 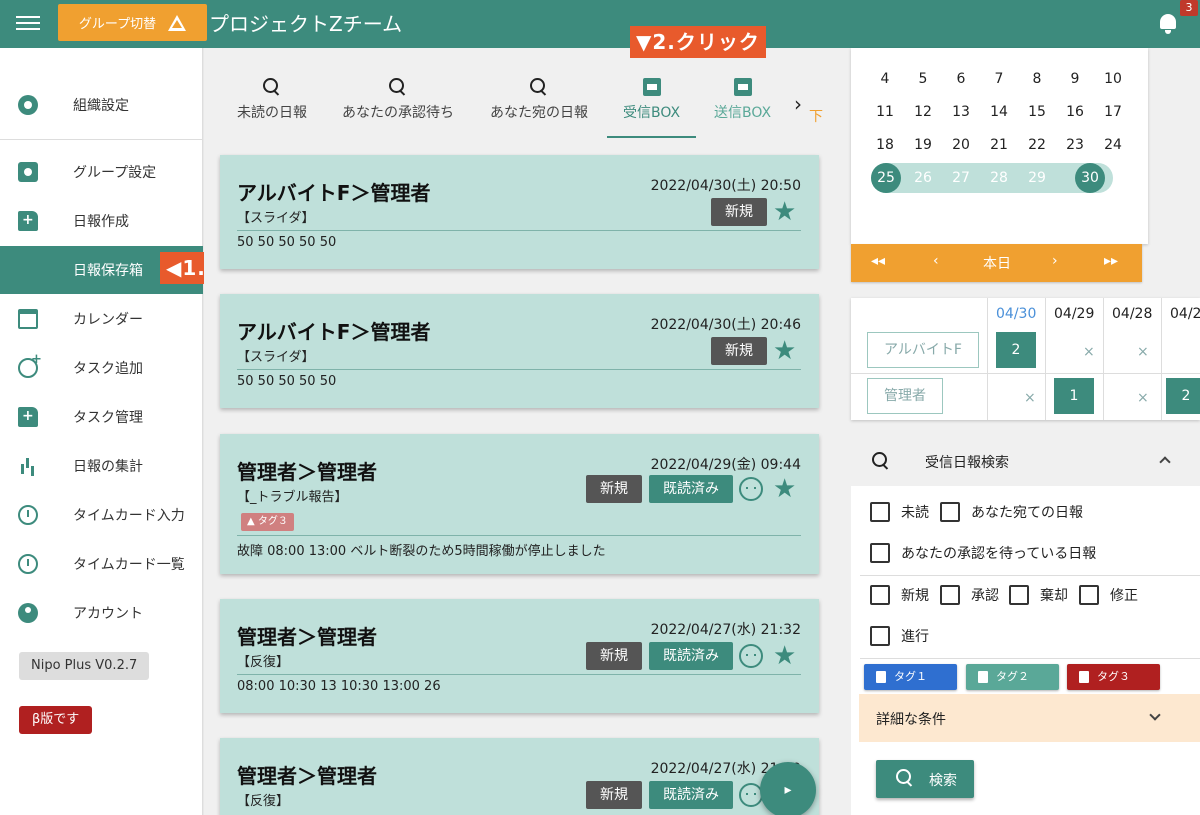 What do you see at coordinates (885, 112) in the screenshot?
I see `calendar-day: 11` at bounding box center [885, 112].